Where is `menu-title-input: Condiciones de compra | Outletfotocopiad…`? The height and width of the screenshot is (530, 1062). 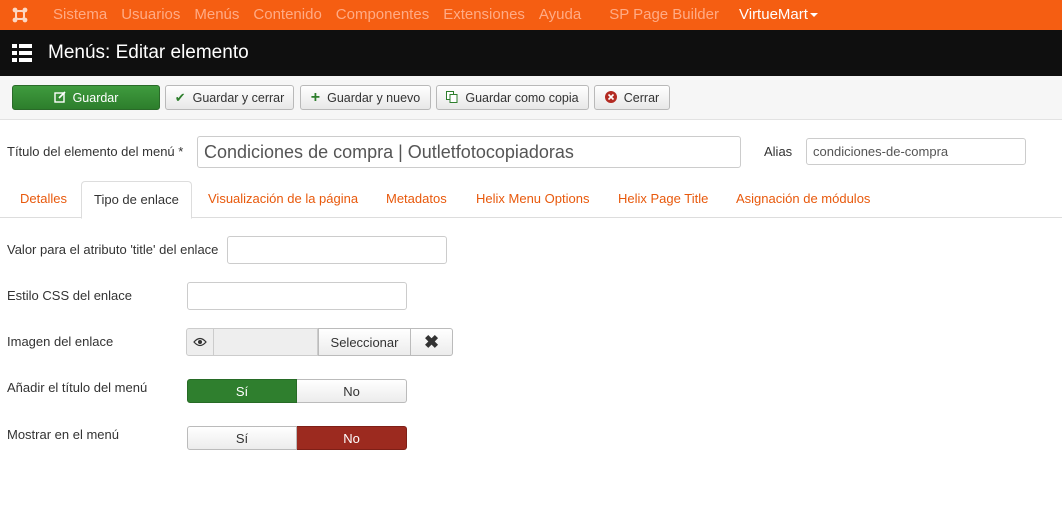 menu-title-input: Condiciones de compra | Outletfotocopiad… is located at coordinates (469, 152).